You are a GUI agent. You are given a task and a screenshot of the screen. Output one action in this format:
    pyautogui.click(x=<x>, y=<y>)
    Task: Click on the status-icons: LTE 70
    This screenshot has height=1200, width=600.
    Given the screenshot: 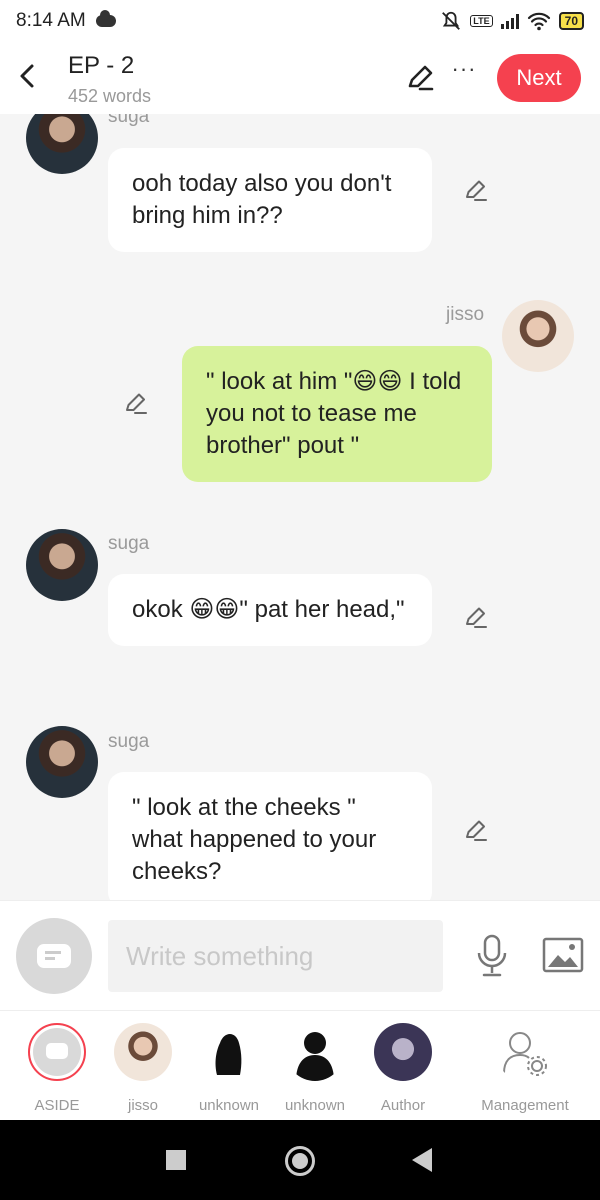 What is the action you would take?
    pyautogui.click(x=512, y=21)
    